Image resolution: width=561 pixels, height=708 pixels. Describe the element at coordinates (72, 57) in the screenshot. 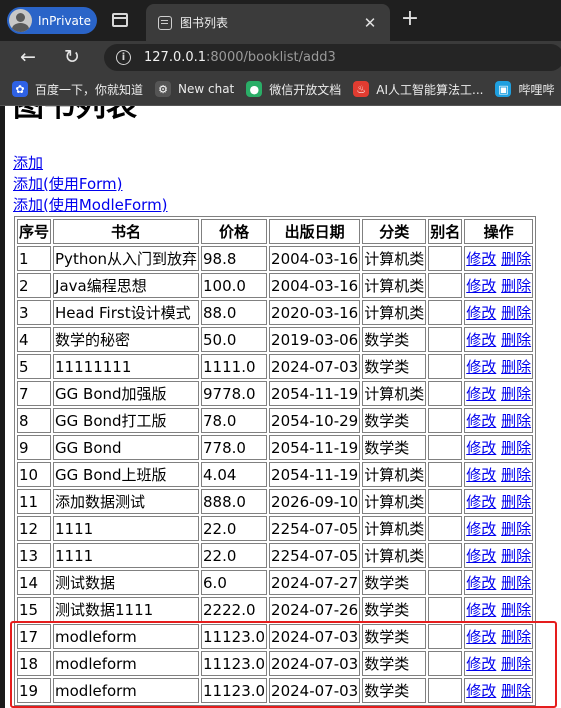

I see `reload-button: ↻` at that location.